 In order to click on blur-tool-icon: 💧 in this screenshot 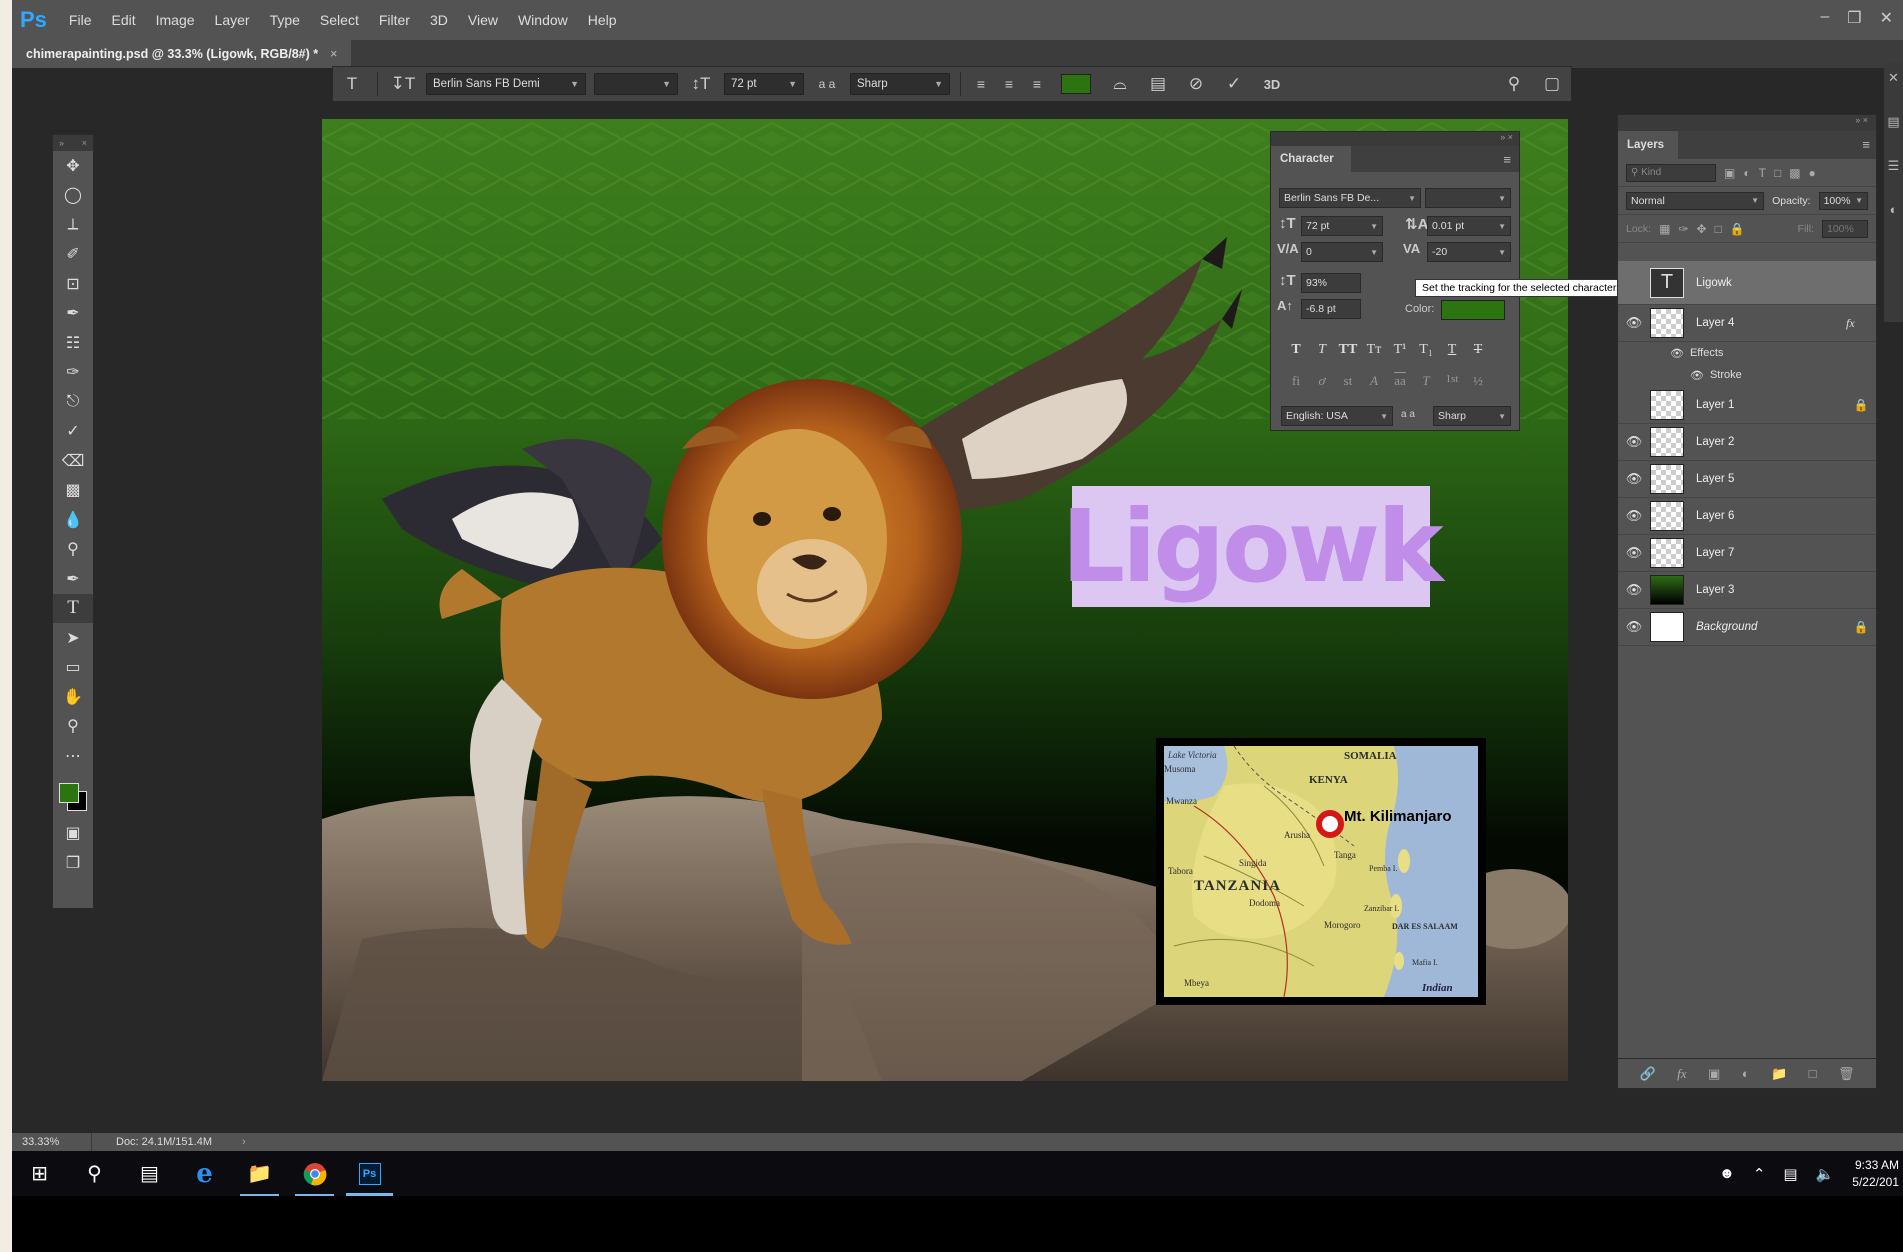, I will do `click(73, 520)`.